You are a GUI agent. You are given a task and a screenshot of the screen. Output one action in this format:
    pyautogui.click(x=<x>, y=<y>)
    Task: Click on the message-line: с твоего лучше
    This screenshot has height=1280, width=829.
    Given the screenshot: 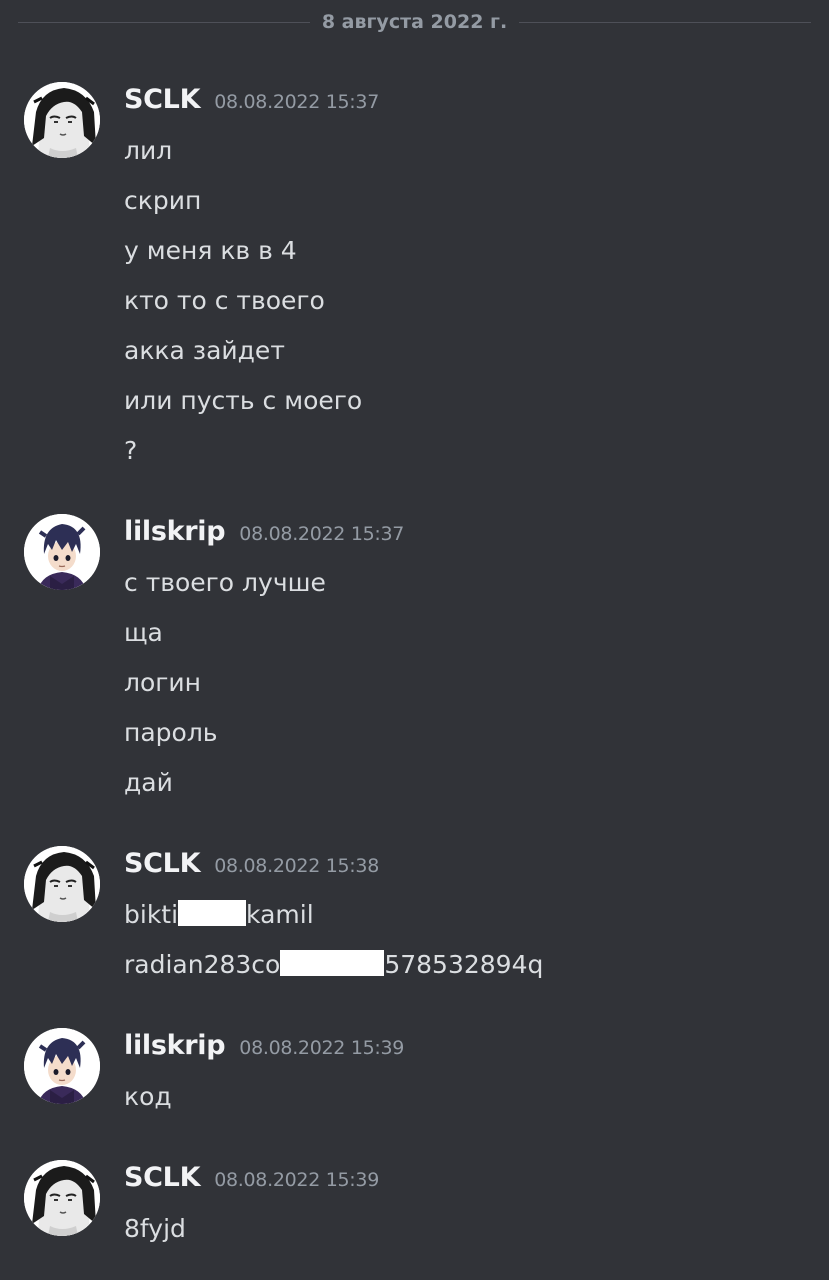 What is the action you would take?
    pyautogui.click(x=225, y=582)
    